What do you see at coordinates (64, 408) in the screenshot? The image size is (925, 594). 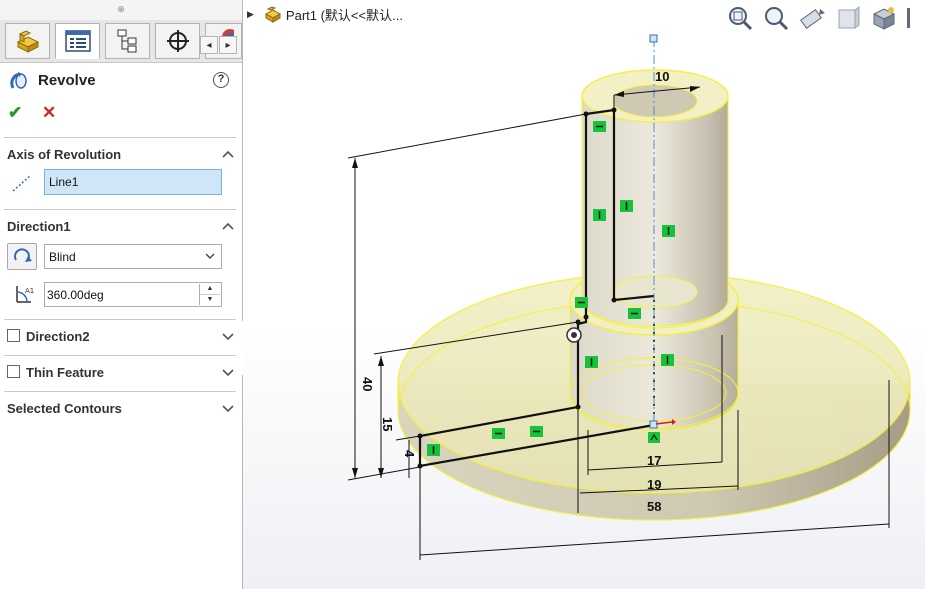 I see `selected-contours-title: Selected Contours` at bounding box center [64, 408].